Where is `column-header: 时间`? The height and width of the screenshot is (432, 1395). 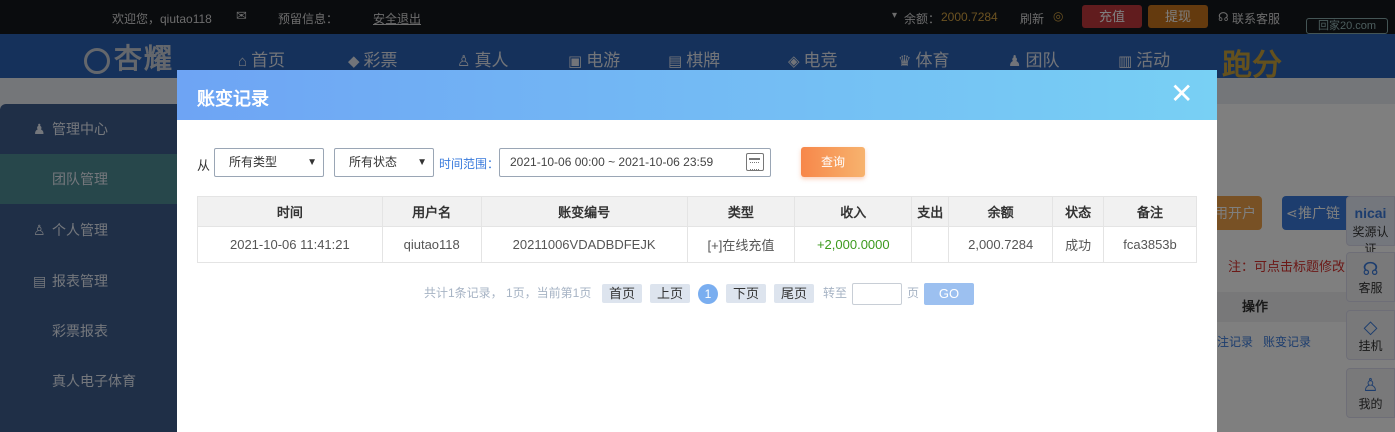 column-header: 时间 is located at coordinates (290, 211).